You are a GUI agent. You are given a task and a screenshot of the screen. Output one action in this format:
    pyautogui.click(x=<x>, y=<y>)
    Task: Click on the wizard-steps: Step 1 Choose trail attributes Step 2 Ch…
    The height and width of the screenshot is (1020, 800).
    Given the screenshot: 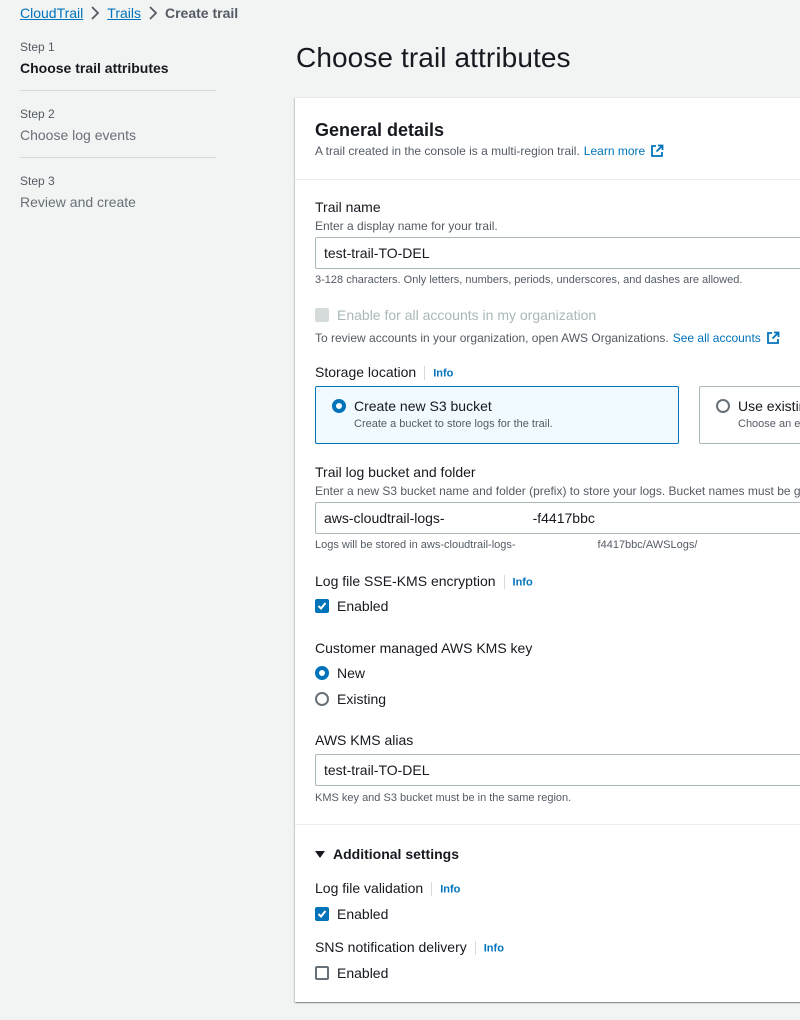 What is the action you would take?
    pyautogui.click(x=118, y=132)
    